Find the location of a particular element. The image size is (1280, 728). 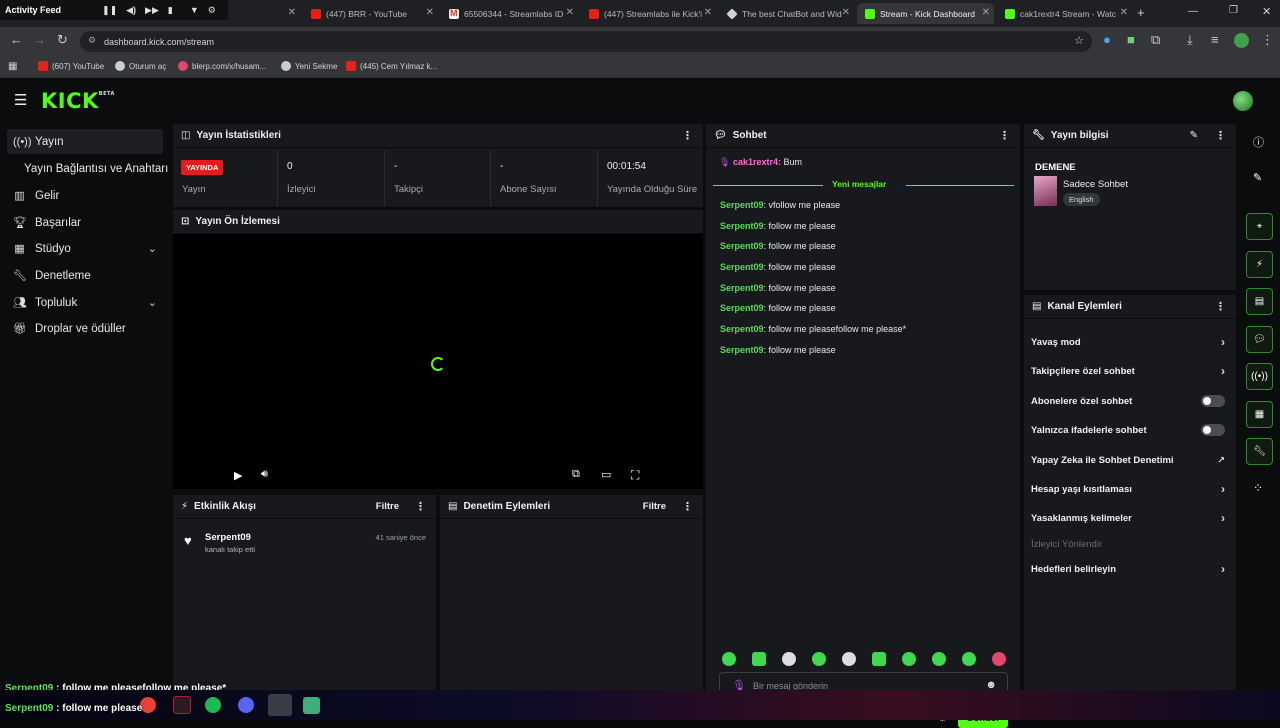

theater-mode-icon: ▭ is located at coordinates (606, 474).